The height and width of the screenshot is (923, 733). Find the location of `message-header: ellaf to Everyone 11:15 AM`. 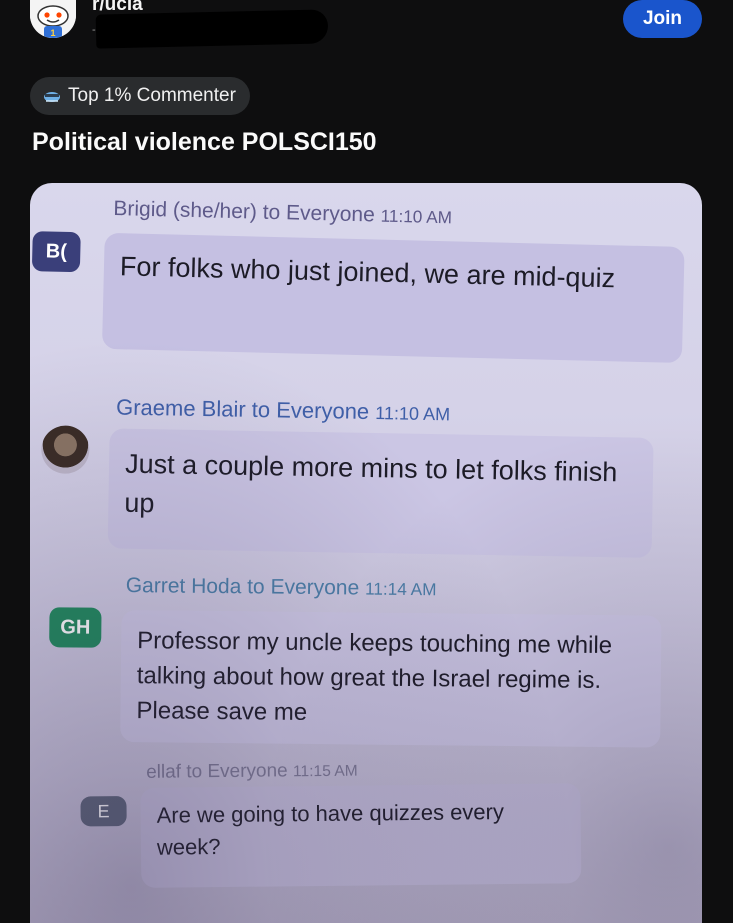

message-header: ellaf to Everyone 11:15 AM is located at coordinates (252, 772).